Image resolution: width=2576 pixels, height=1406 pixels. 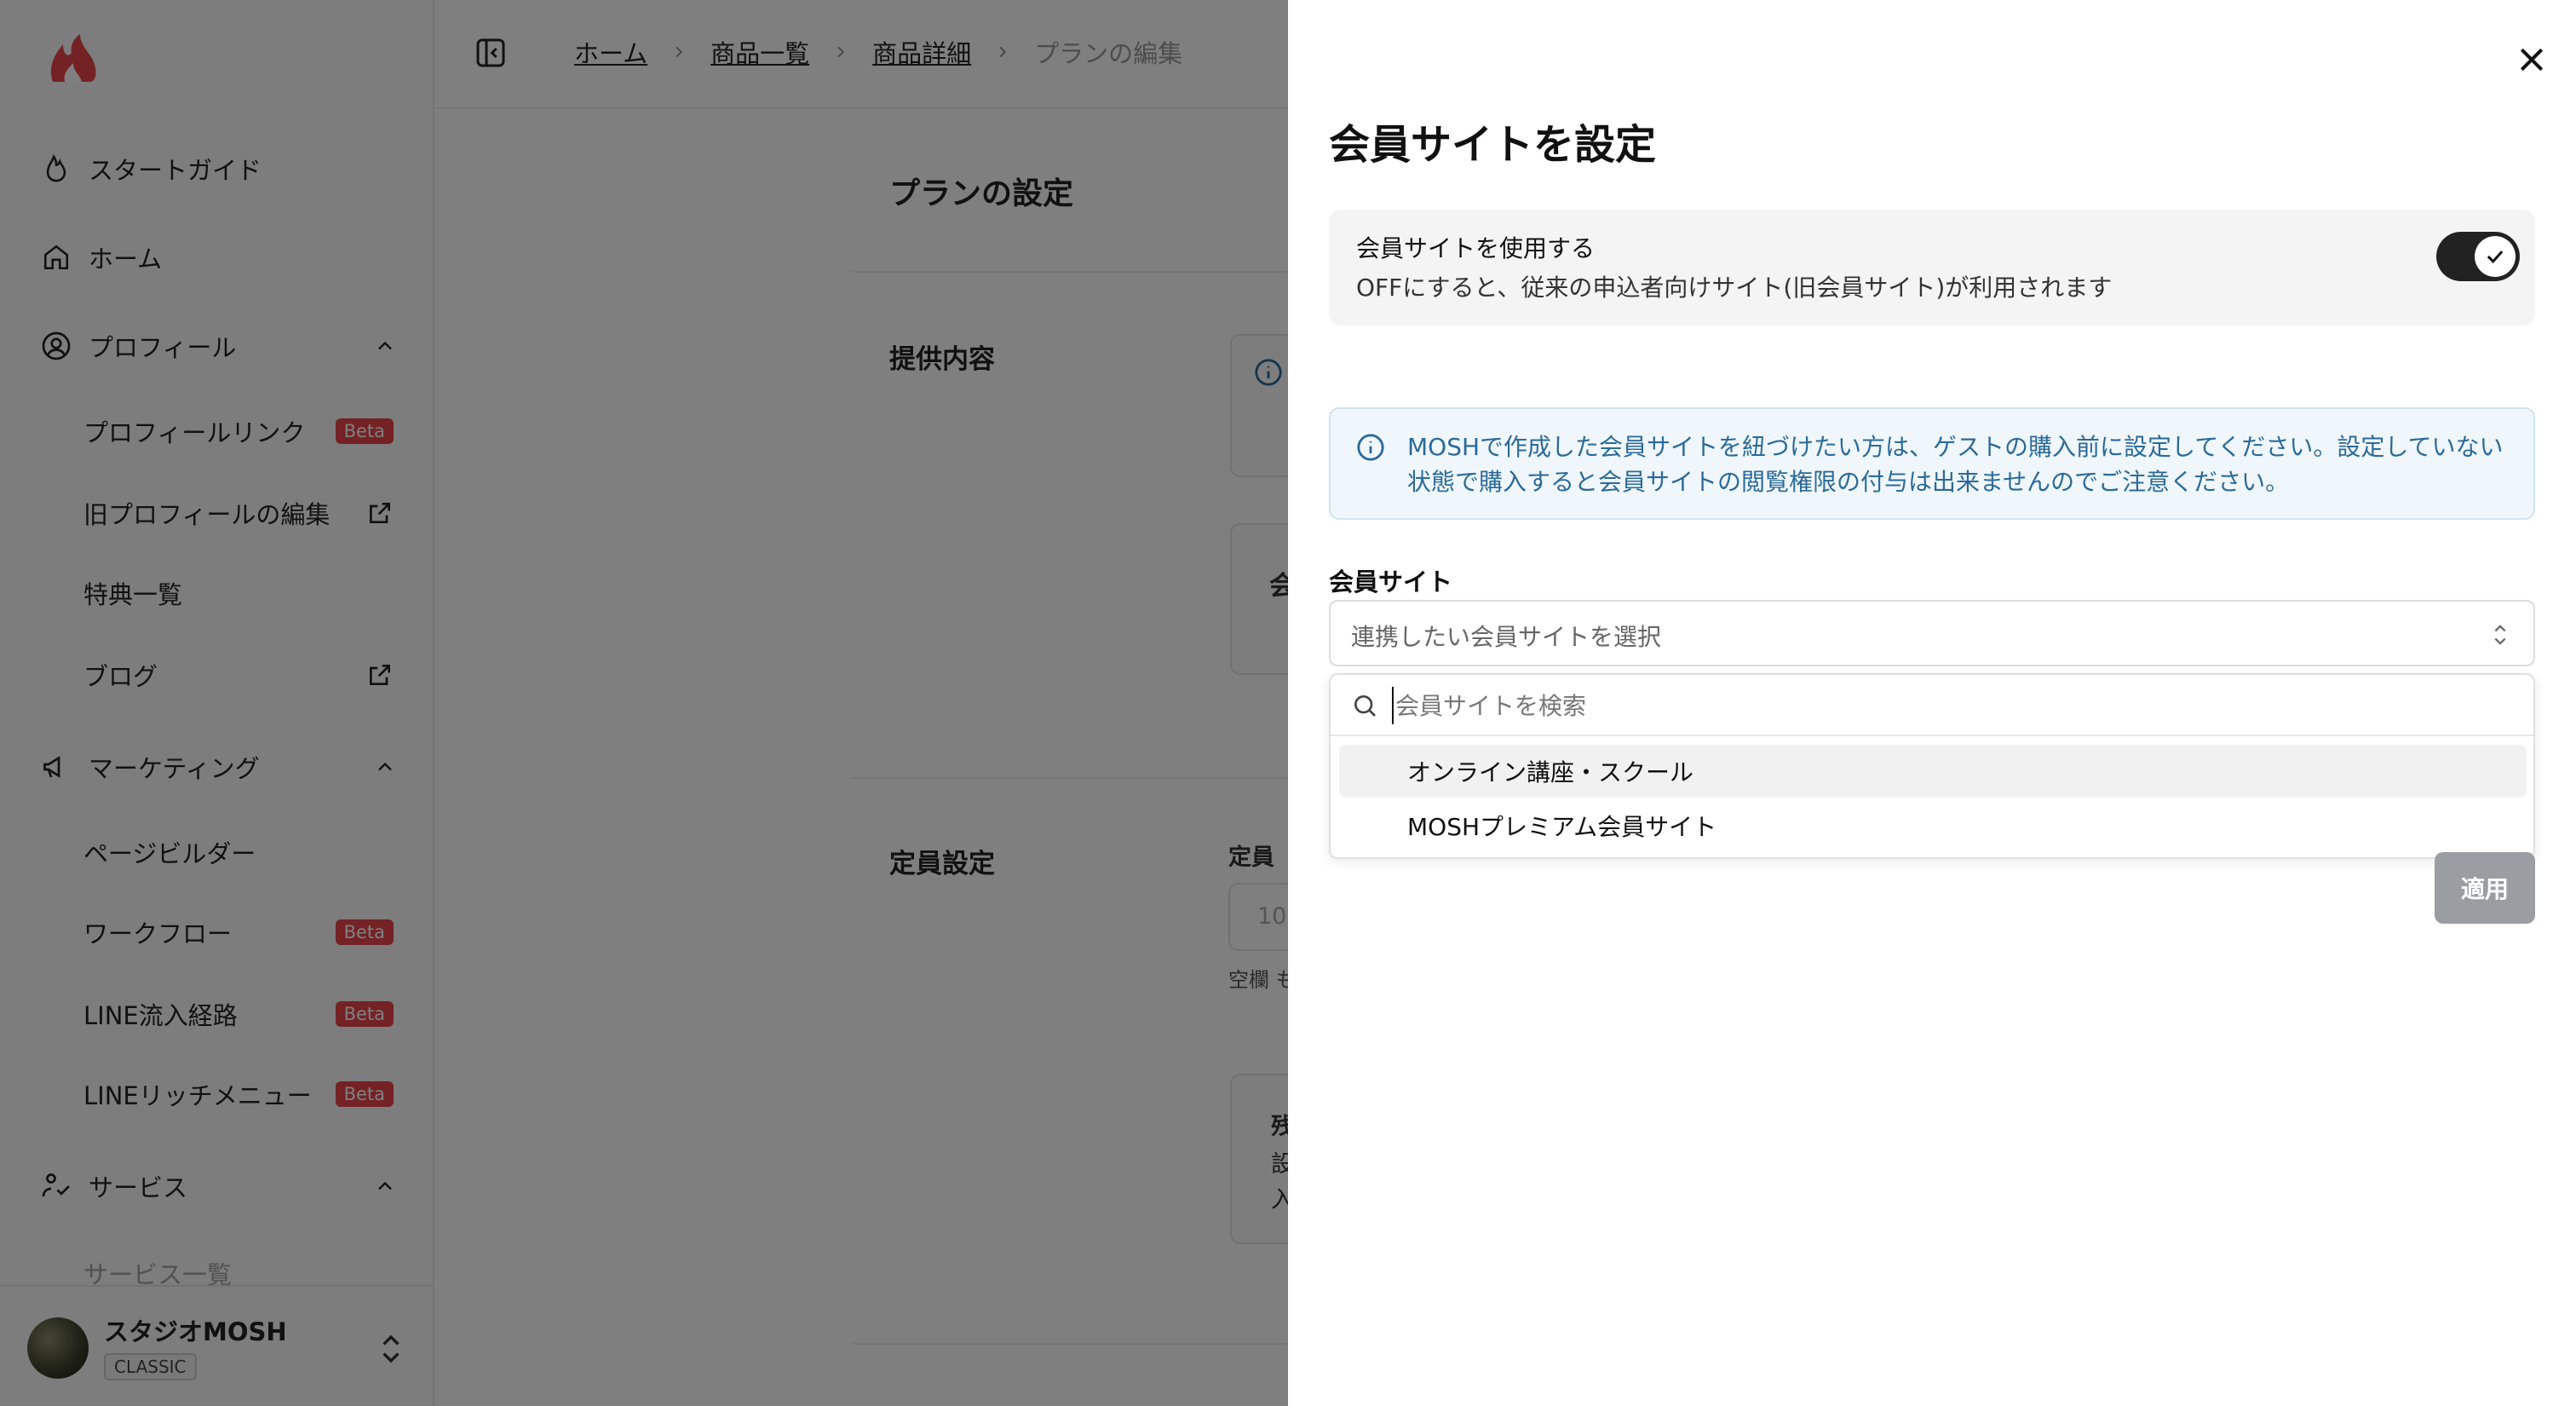 What do you see at coordinates (2532, 60) in the screenshot?
I see `close-icon` at bounding box center [2532, 60].